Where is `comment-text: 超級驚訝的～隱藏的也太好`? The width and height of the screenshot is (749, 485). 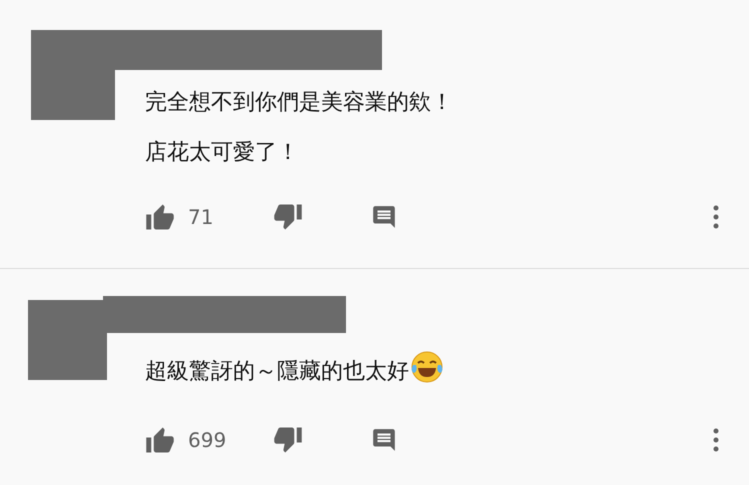 comment-text: 超級驚訝的～隱藏的也太好 is located at coordinates (277, 371).